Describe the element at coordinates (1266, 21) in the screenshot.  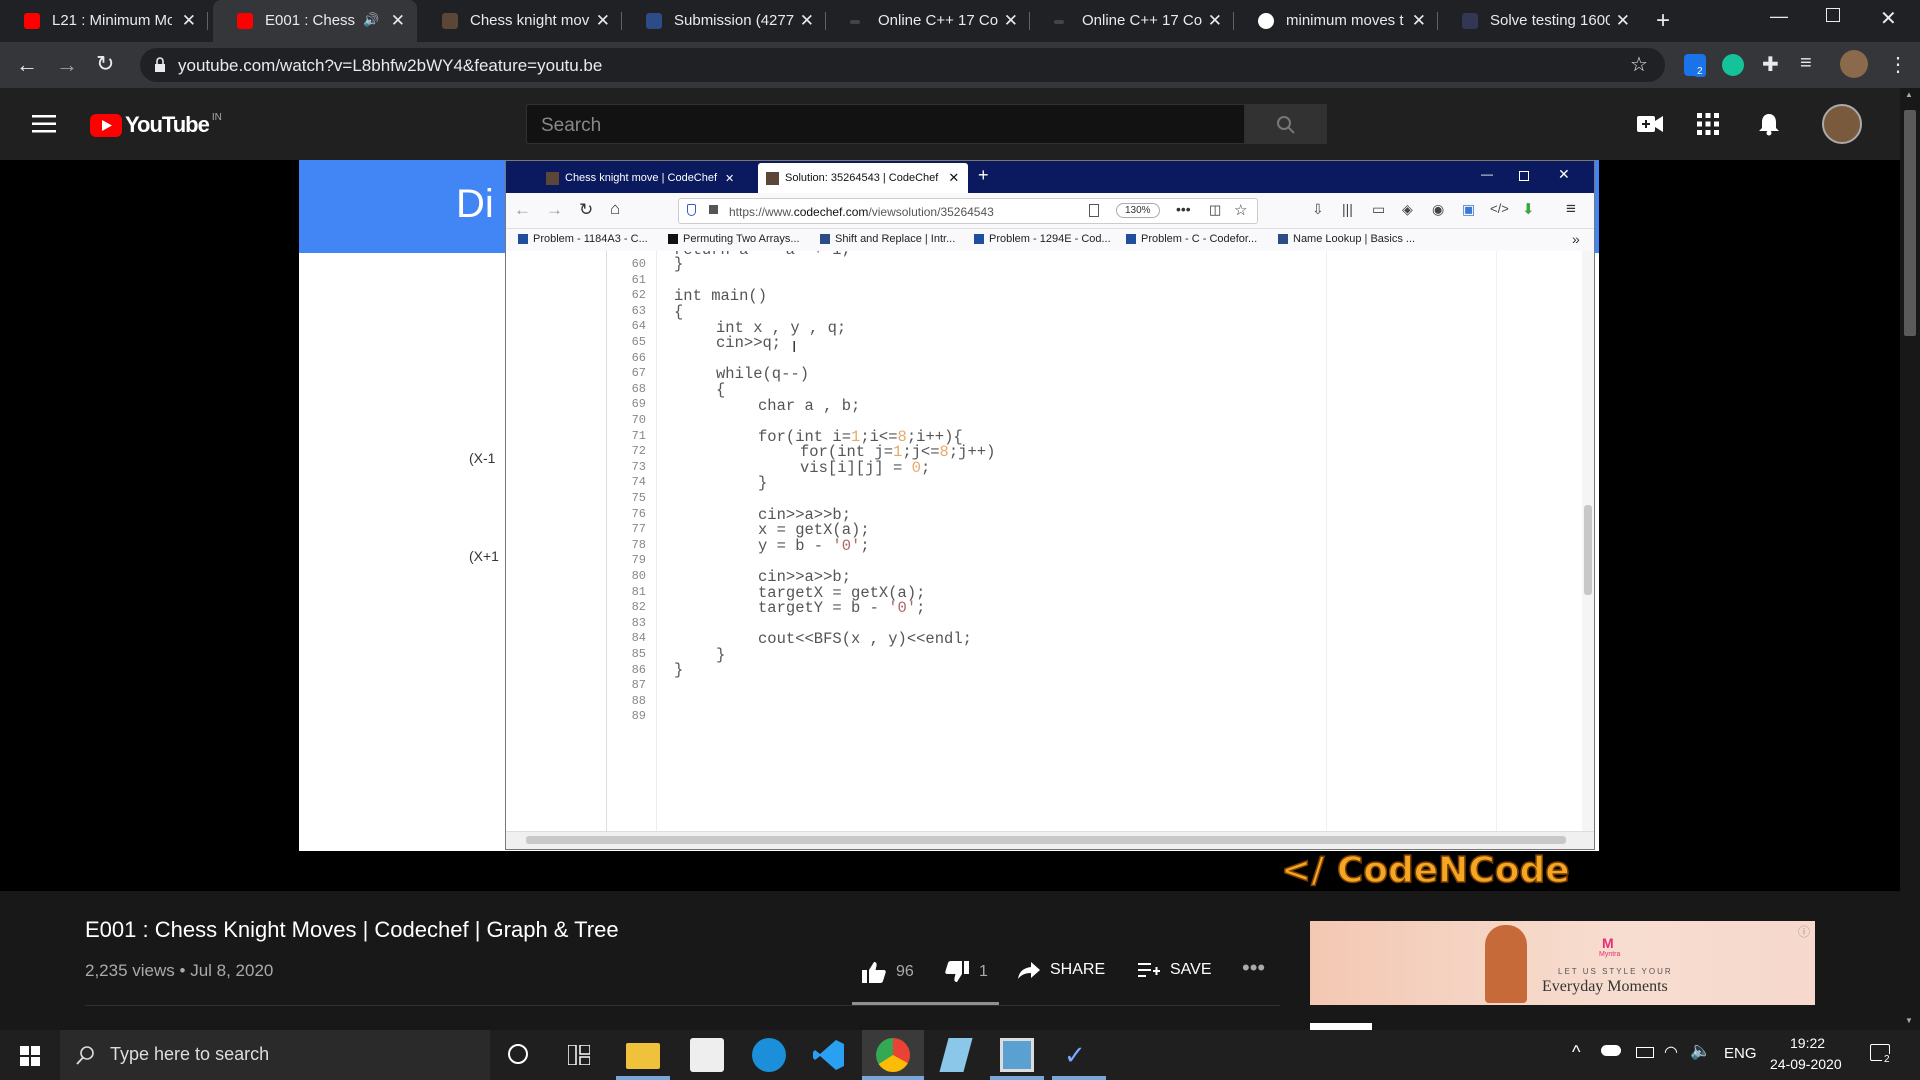
I see `google-icon` at that location.